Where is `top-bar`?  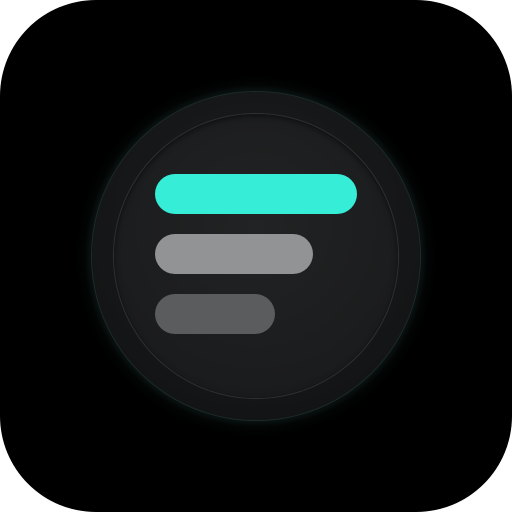
top-bar is located at coordinates (256, 194).